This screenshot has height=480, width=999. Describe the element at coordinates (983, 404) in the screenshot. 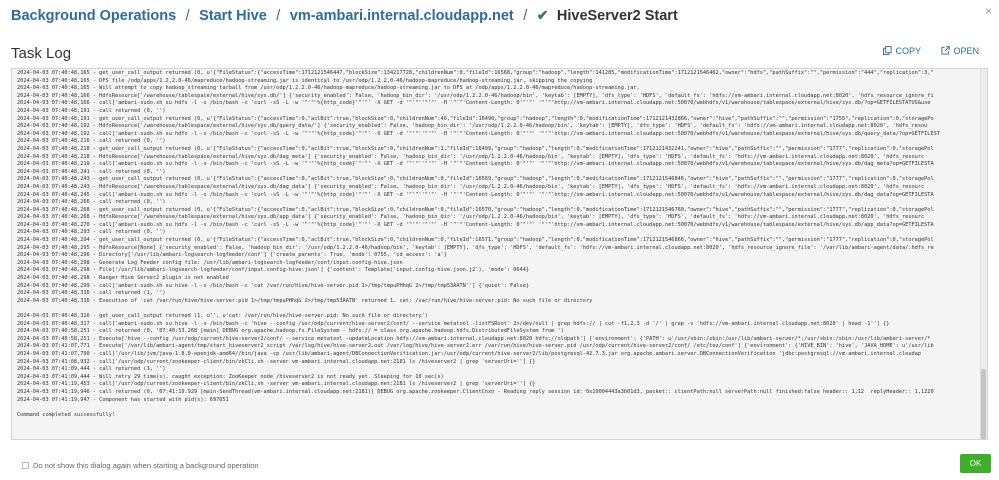

I see `log-scrollbar-thumb` at that location.